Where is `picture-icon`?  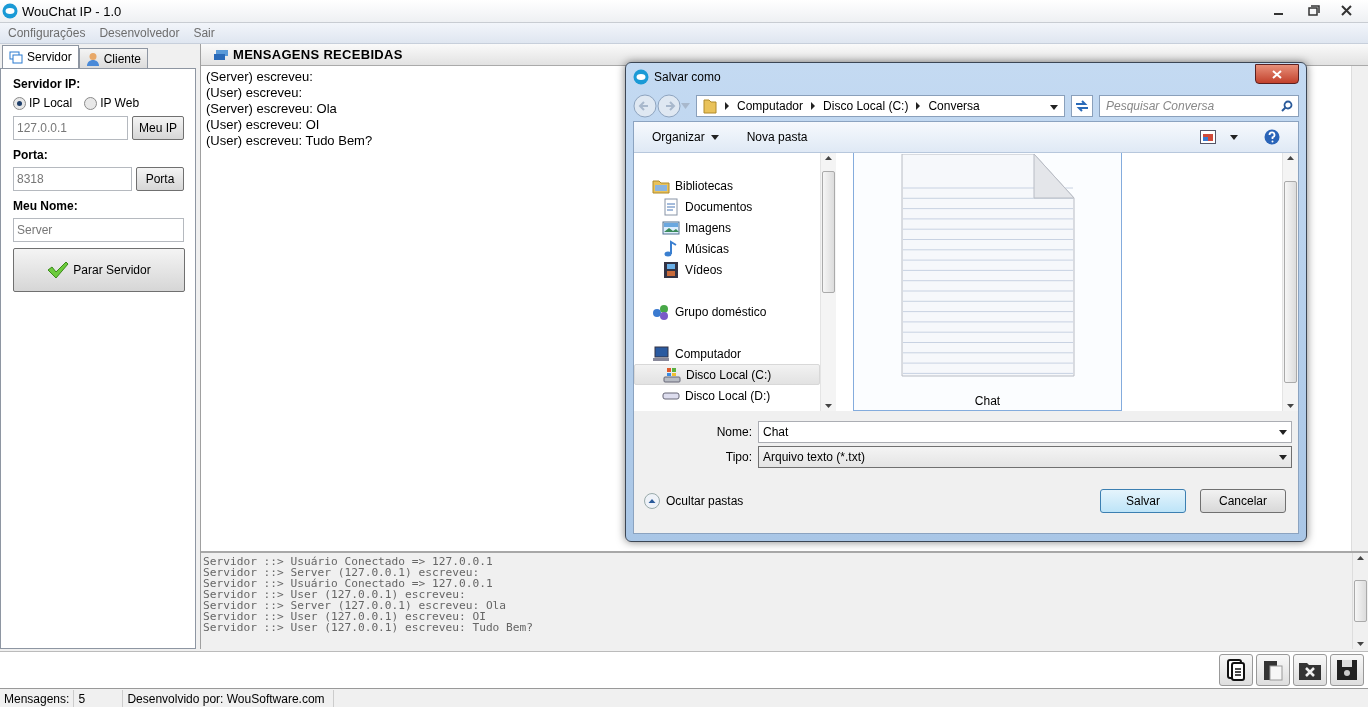 picture-icon is located at coordinates (671, 227).